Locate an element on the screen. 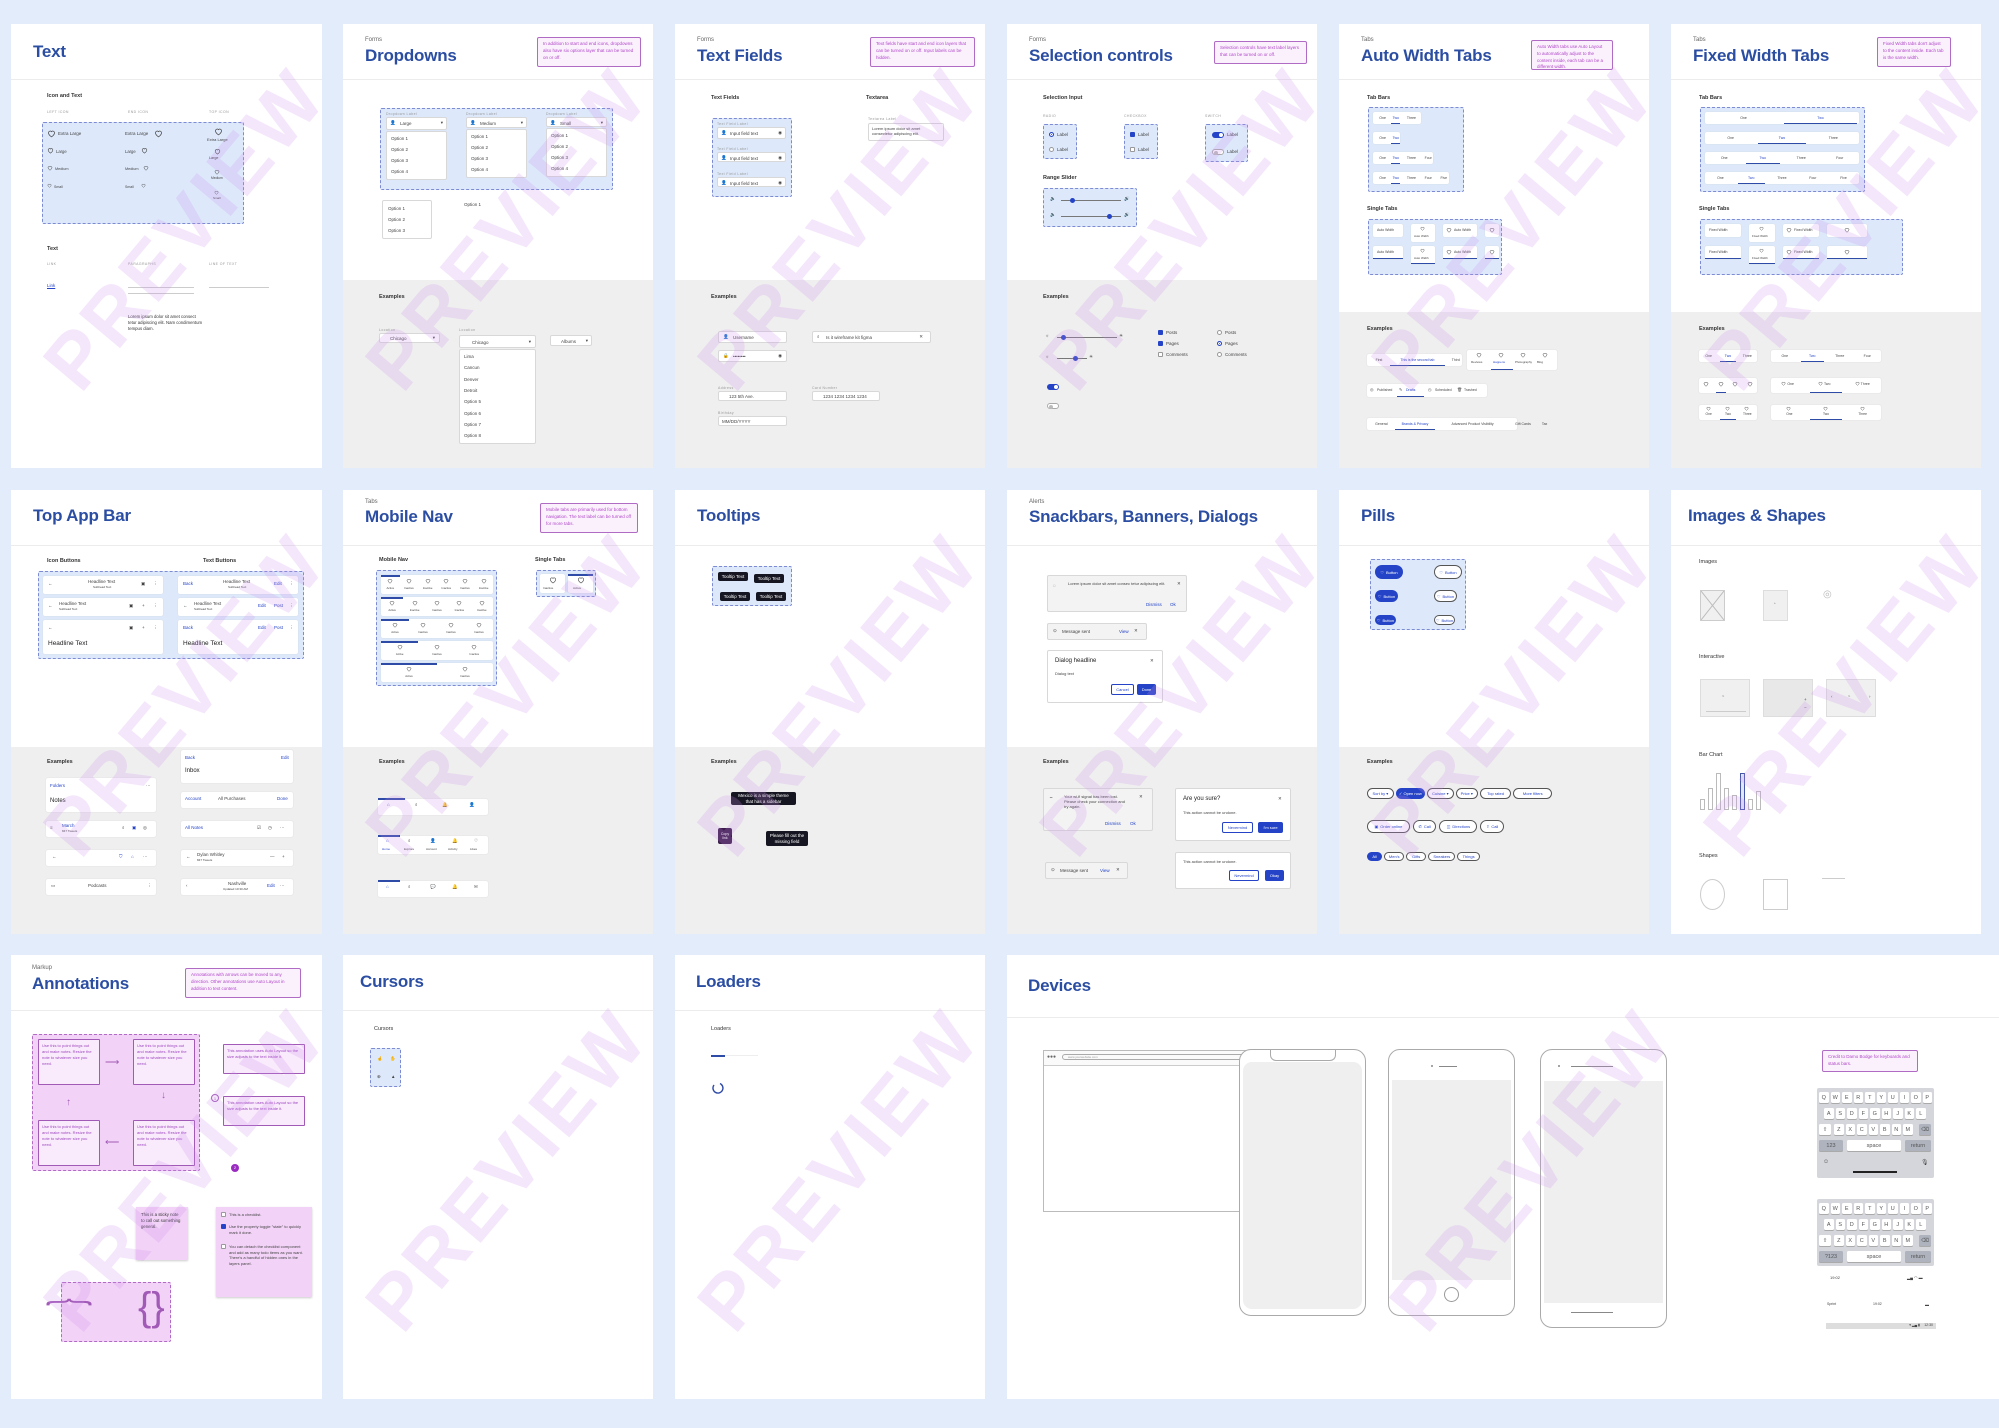 This screenshot has width=1999, height=1428. keyboard-key: N is located at coordinates (1896, 1240).